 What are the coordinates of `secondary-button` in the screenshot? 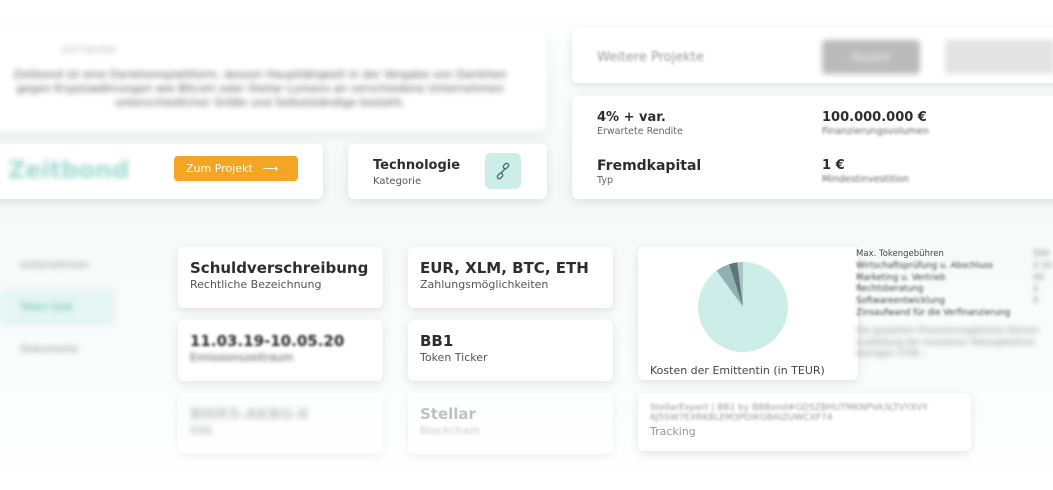 It's located at (999, 57).